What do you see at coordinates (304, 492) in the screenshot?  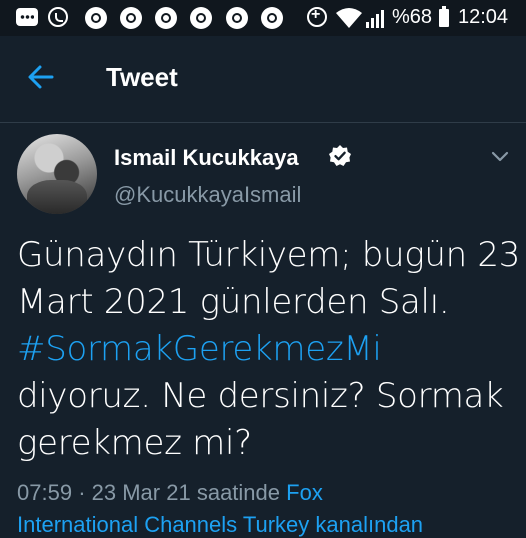 I see `source-link: Fox` at bounding box center [304, 492].